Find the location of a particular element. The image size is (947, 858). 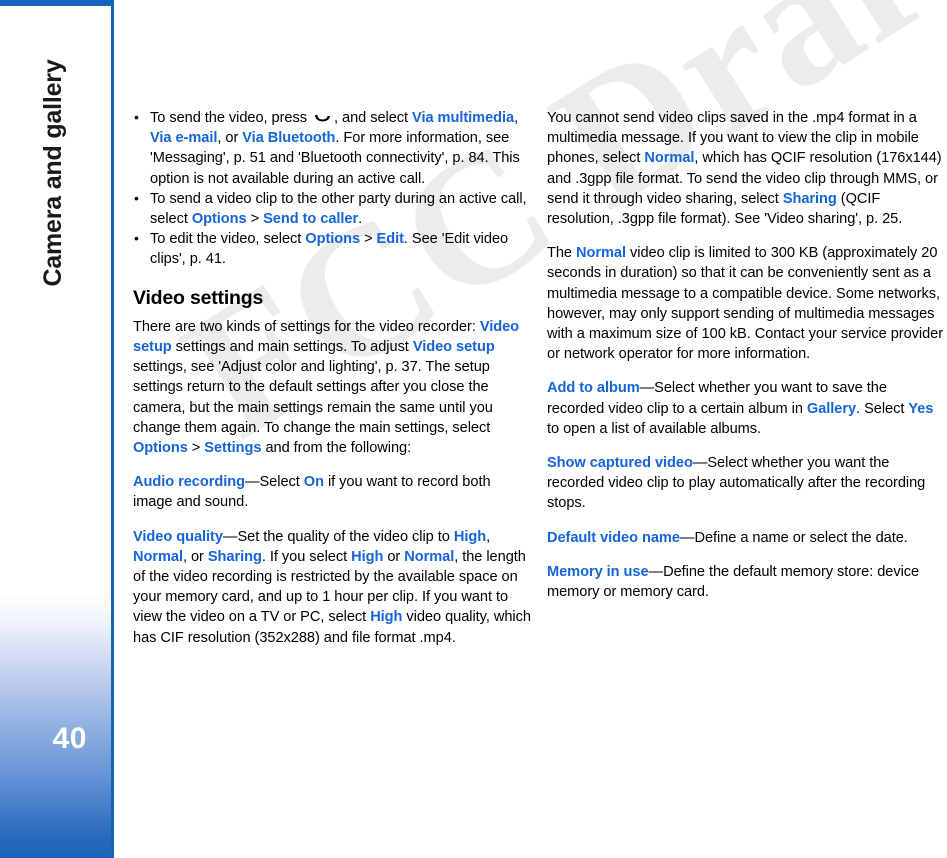

ui-term: Memory in use is located at coordinates (598, 571).